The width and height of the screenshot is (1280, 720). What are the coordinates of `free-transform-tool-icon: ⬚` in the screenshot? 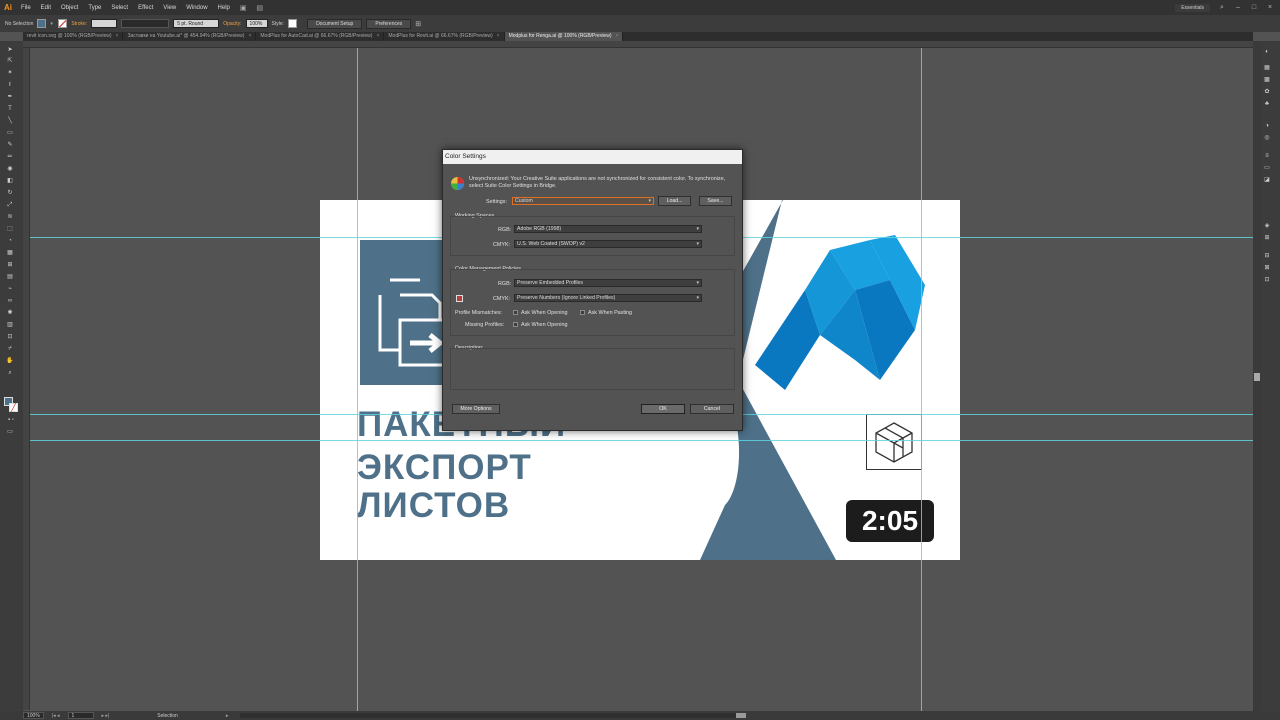 It's located at (10, 229).